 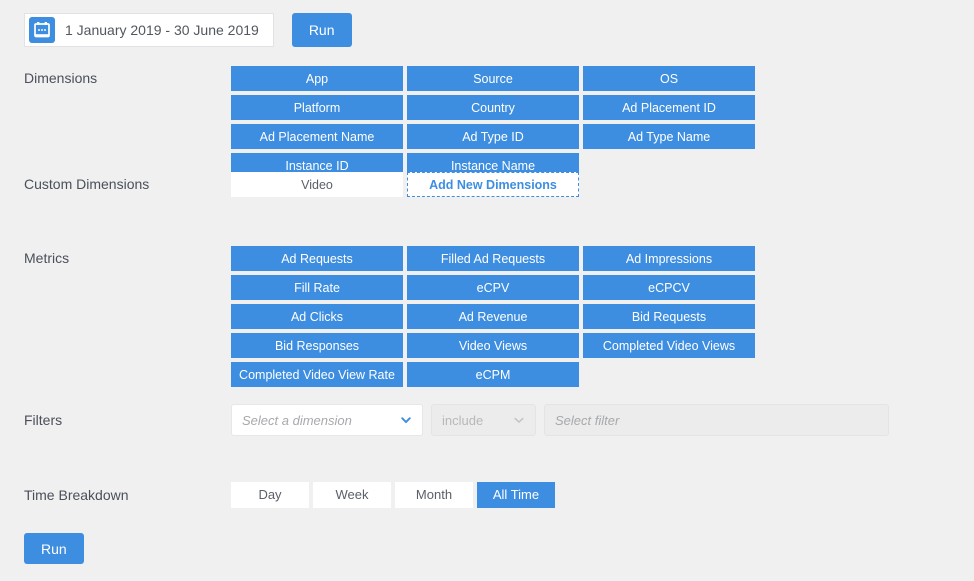 What do you see at coordinates (493, 184) in the screenshot?
I see `add-new-dimensions-button: Add New Dimensions` at bounding box center [493, 184].